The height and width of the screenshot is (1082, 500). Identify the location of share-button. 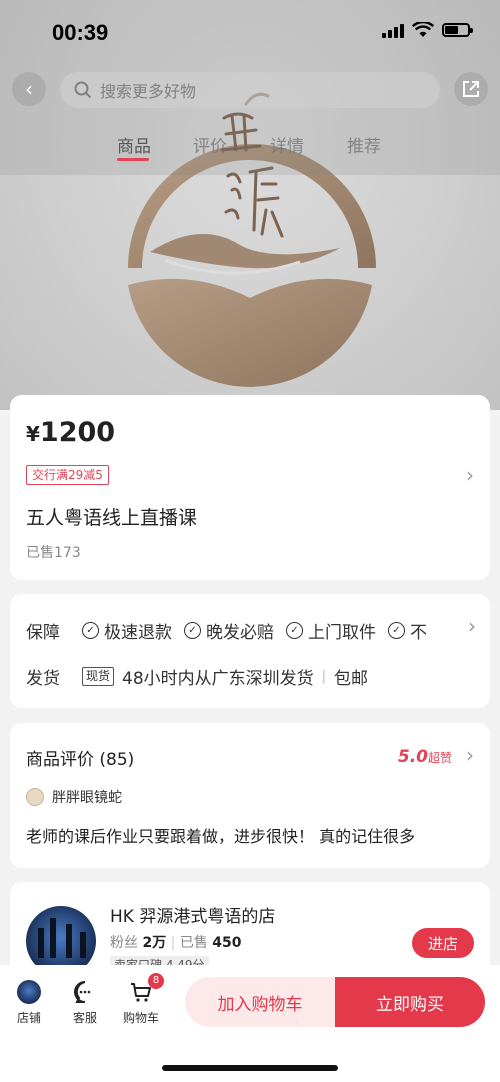
(471, 89).